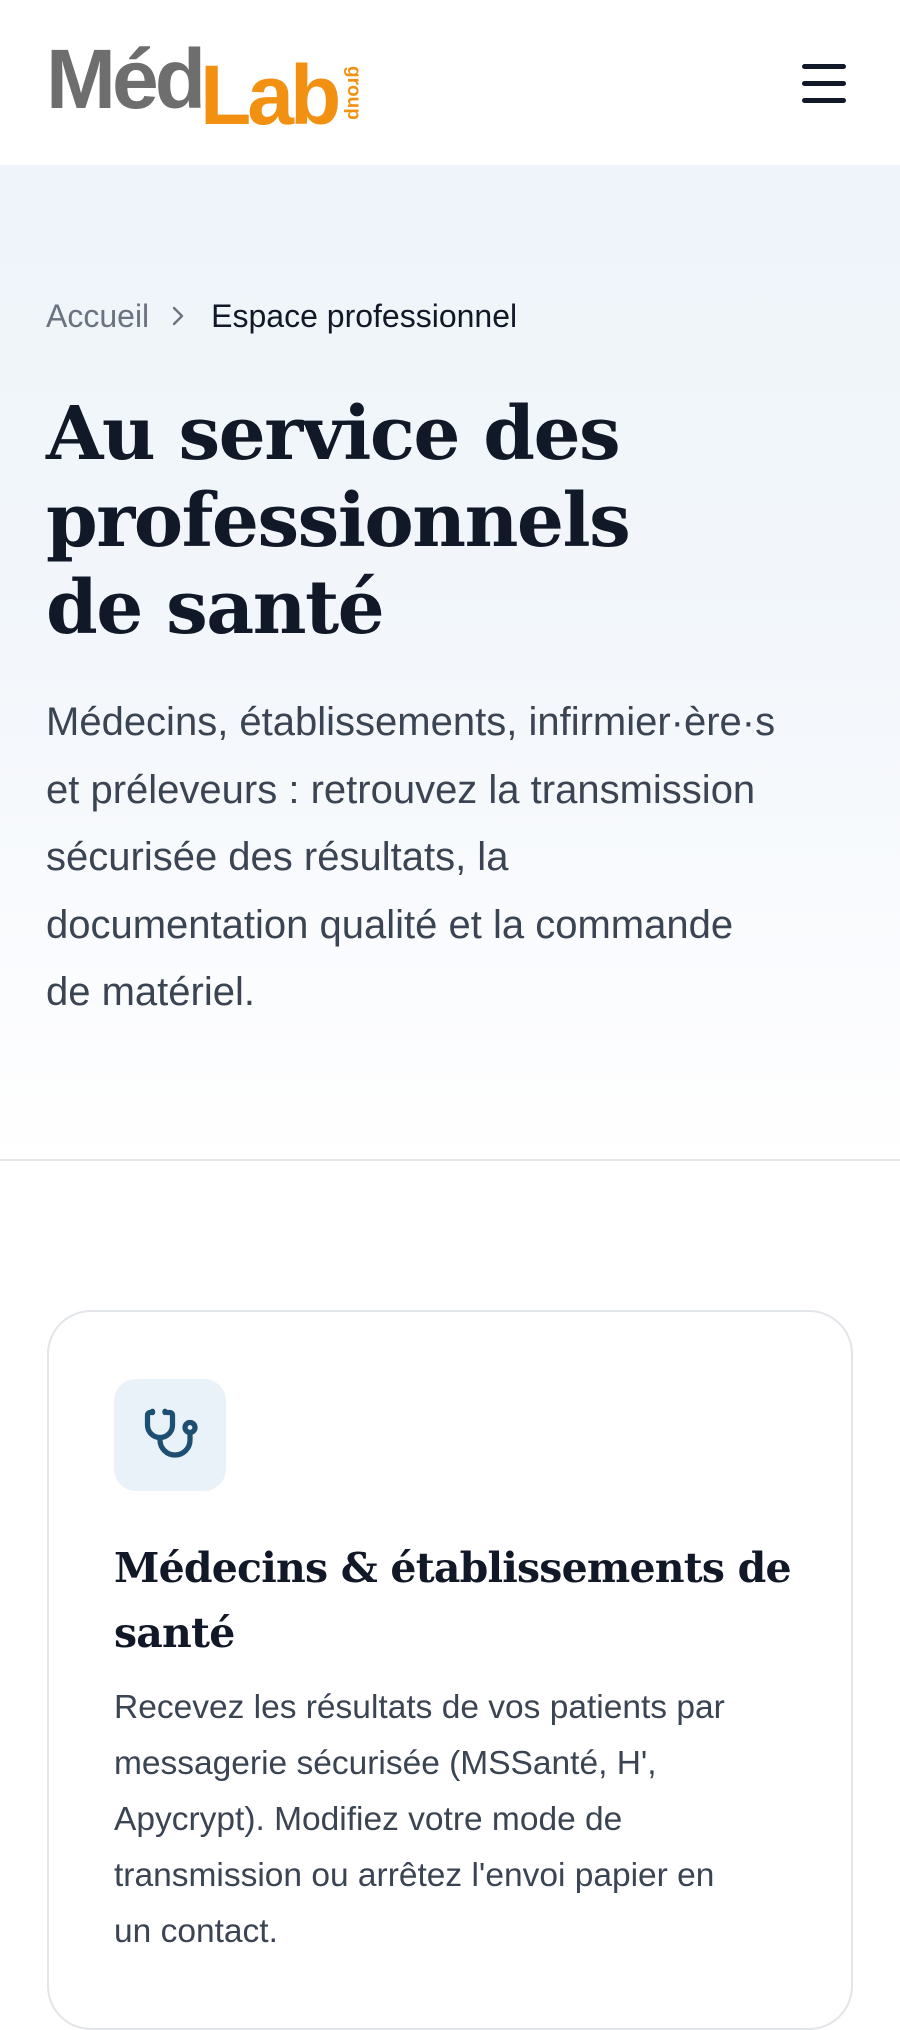 Image resolution: width=900 pixels, height=2030 pixels. What do you see at coordinates (338, 521) in the screenshot?
I see `page-title-line: professionnels` at bounding box center [338, 521].